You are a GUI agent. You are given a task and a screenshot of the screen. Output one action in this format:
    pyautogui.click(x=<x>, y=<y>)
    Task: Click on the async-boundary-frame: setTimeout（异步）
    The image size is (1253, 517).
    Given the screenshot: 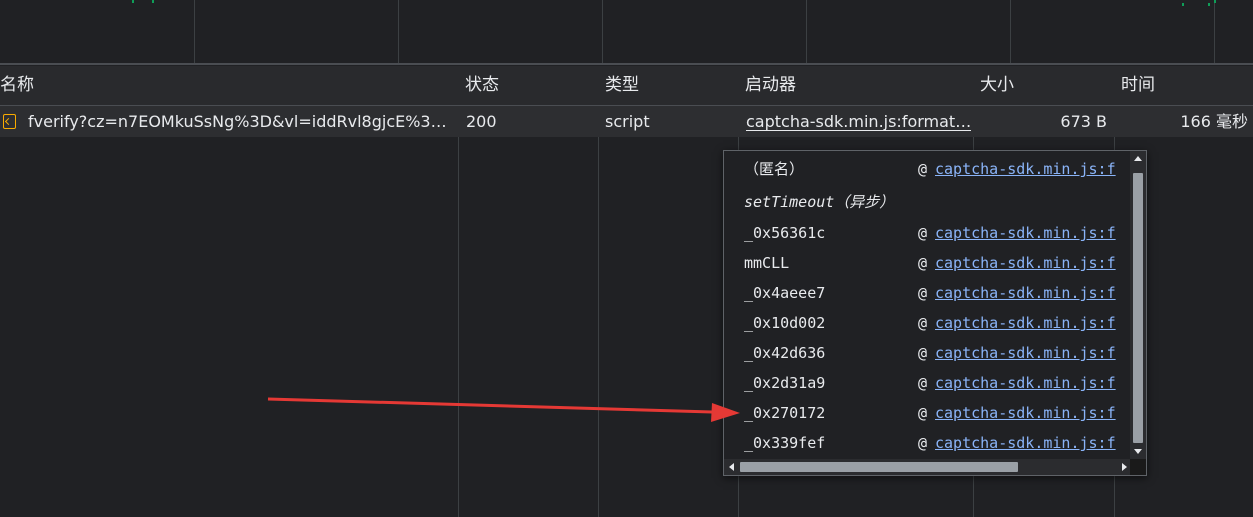 What is the action you would take?
    pyautogui.click(x=928, y=202)
    